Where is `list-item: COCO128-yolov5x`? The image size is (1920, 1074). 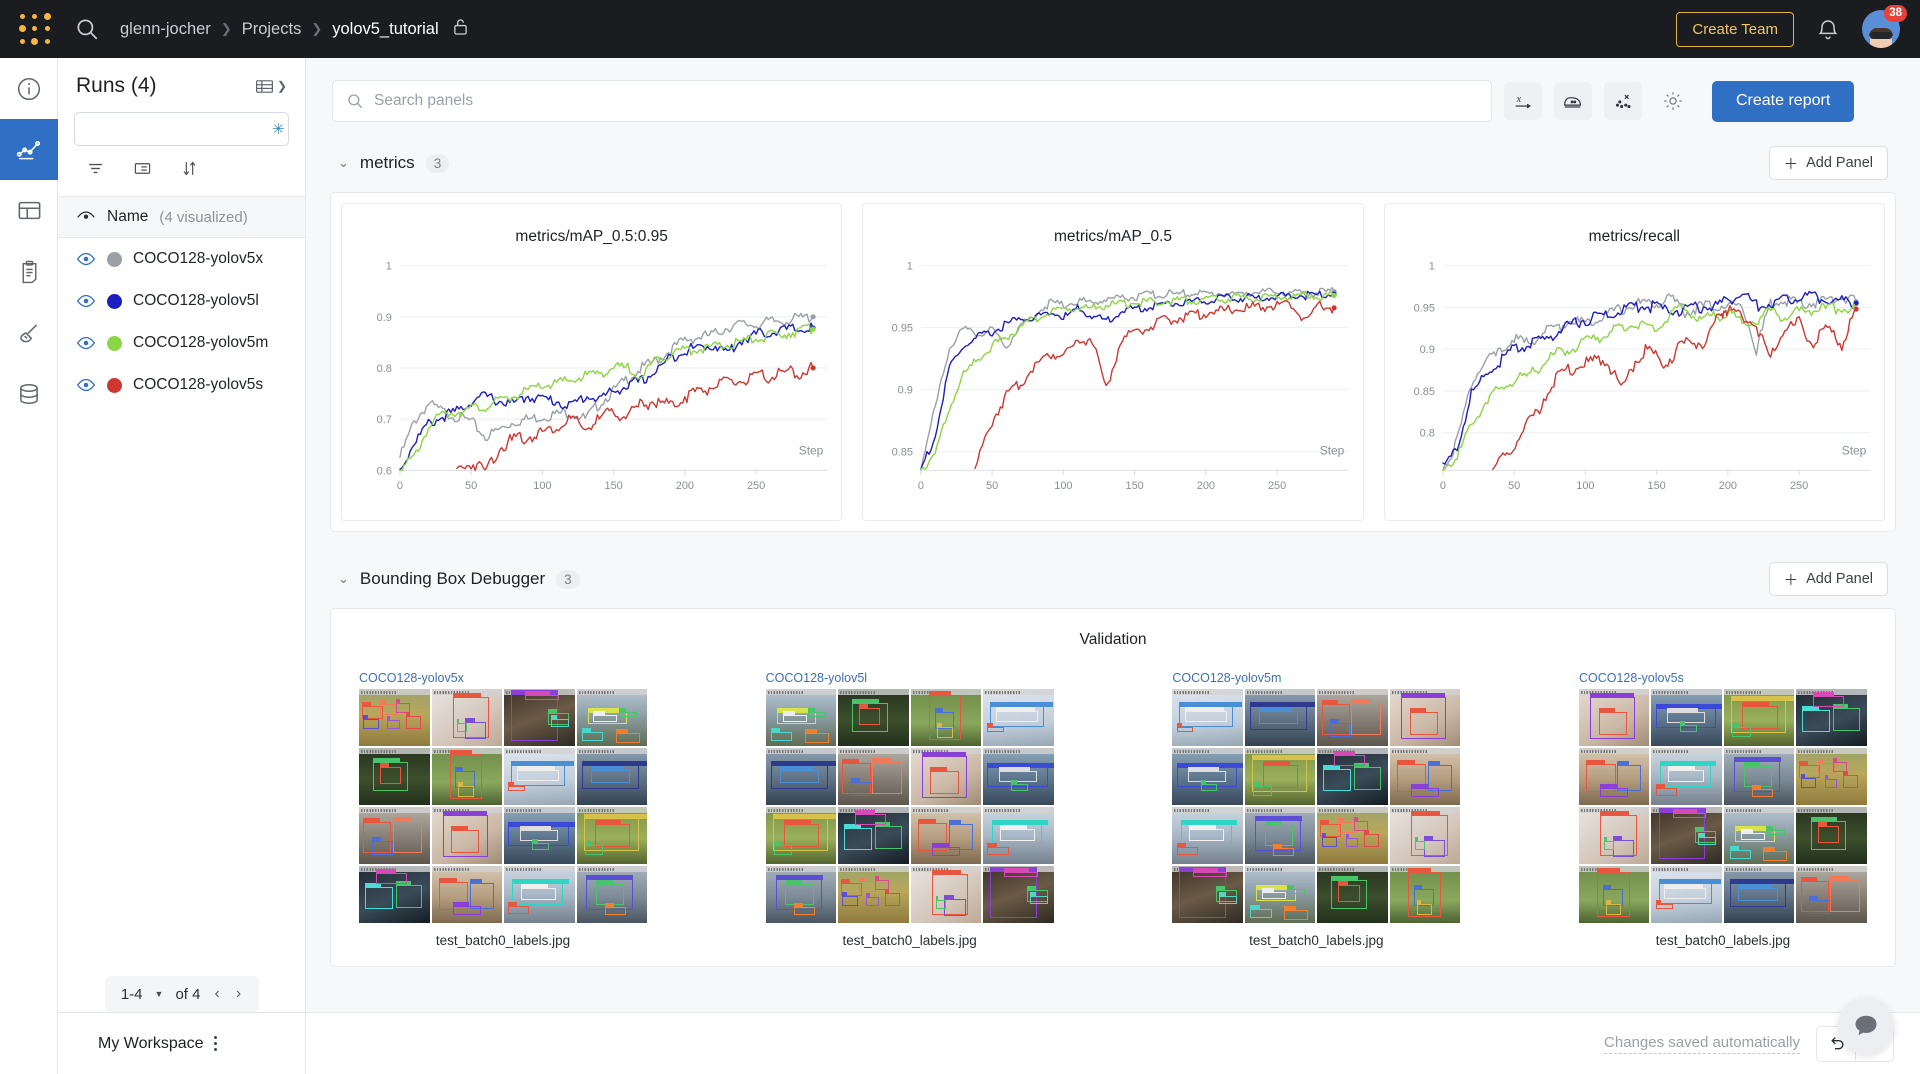 list-item: COCO128-yolov5x is located at coordinates (181, 259).